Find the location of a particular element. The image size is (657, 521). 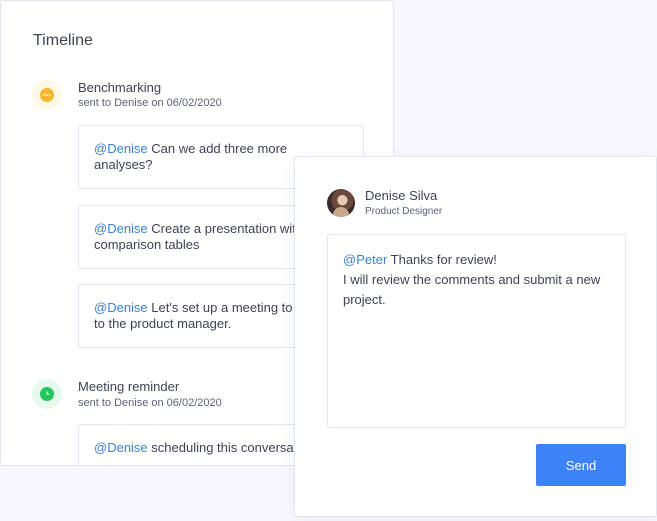

mention-link: @Peter is located at coordinates (365, 259).